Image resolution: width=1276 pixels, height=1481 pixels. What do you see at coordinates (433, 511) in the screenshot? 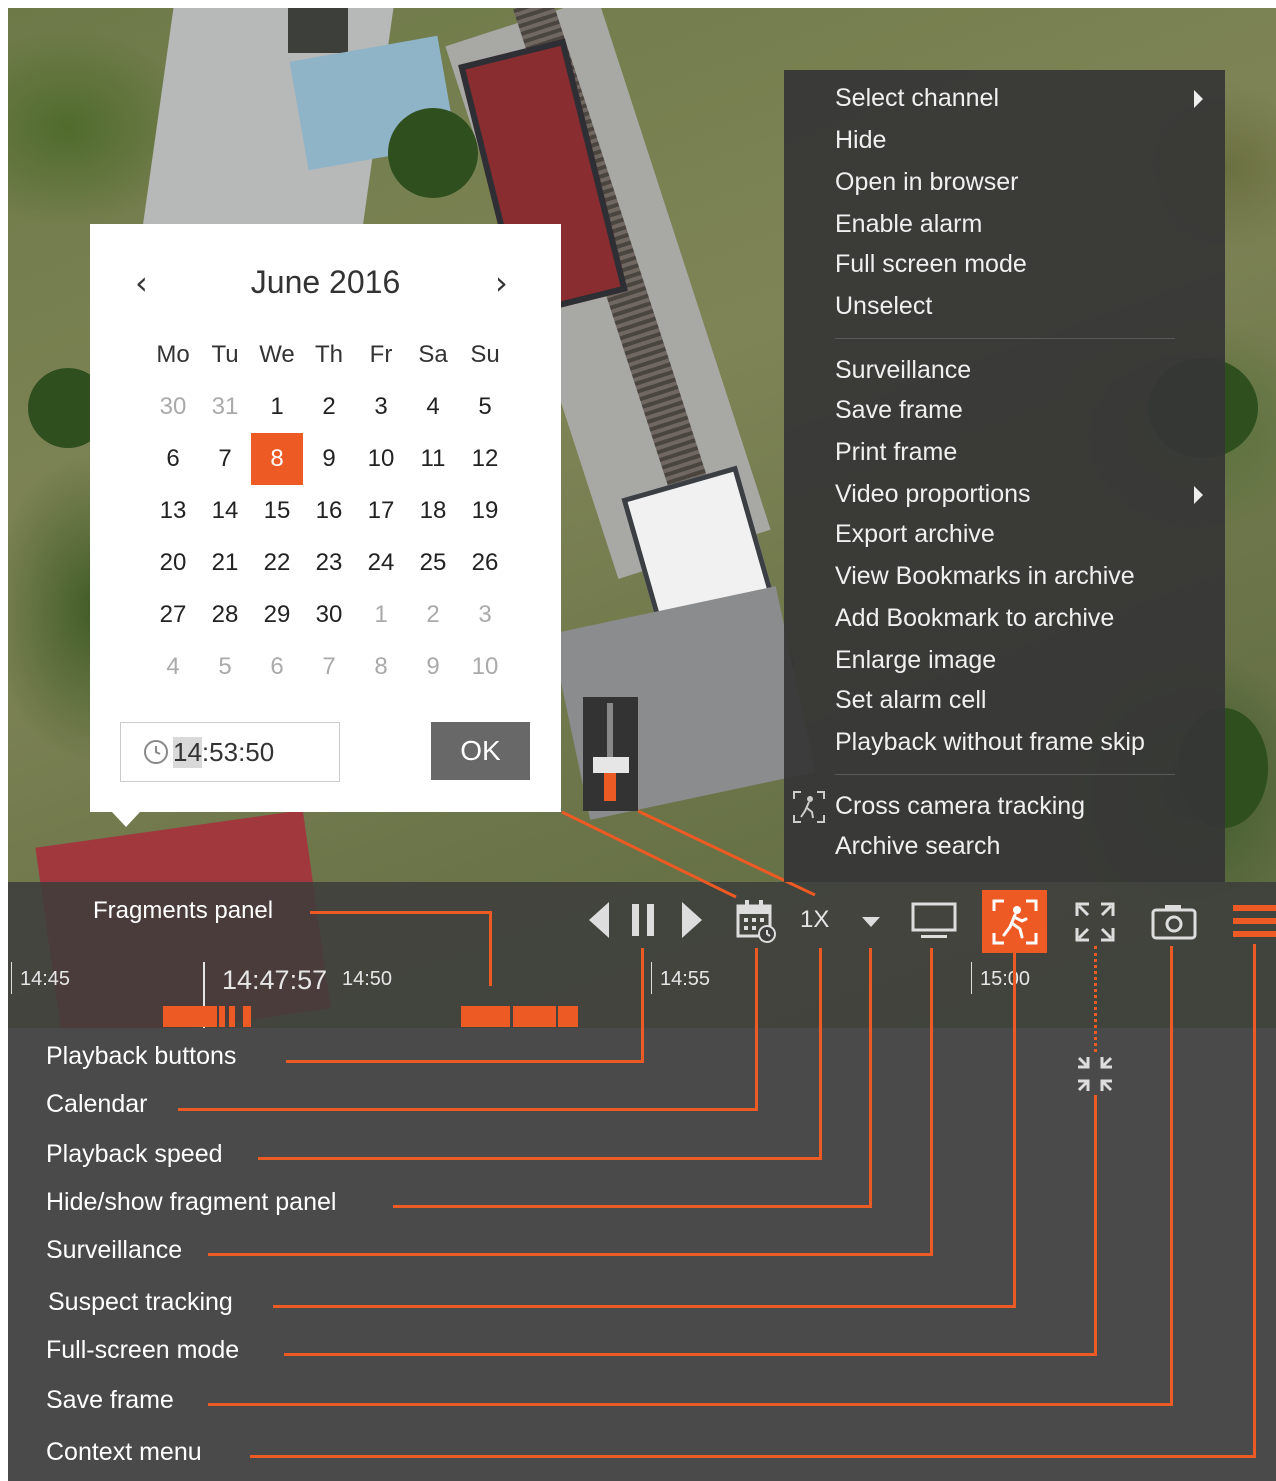
I see `calendar-day: 18` at bounding box center [433, 511].